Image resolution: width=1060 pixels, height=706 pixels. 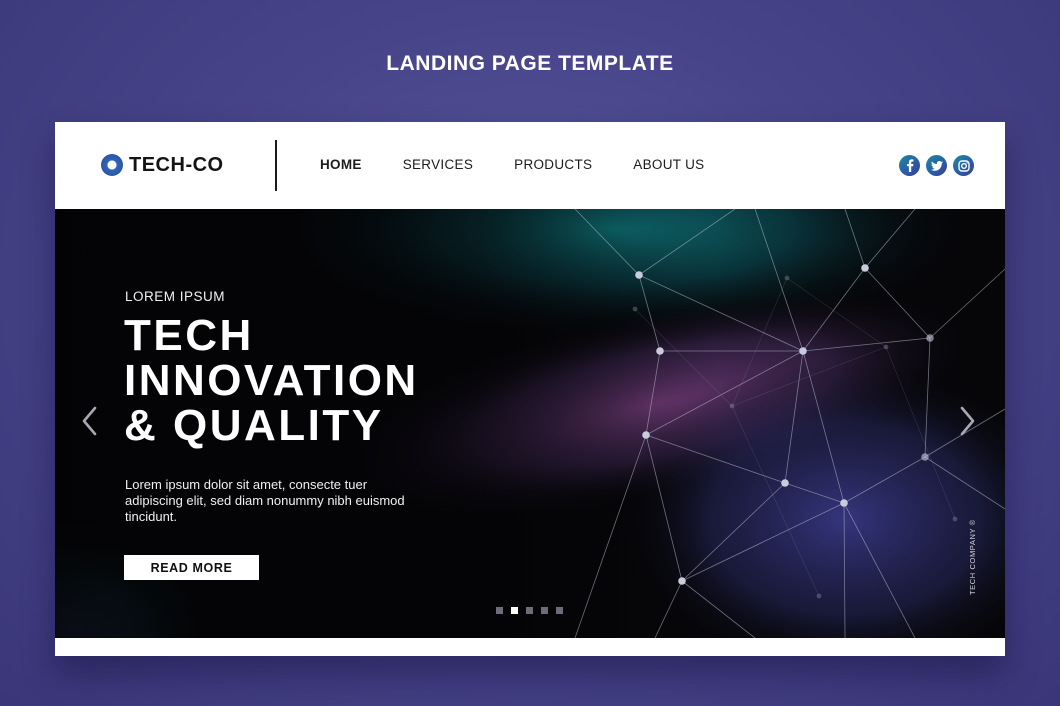 I want to click on logo-mark-icon, so click(x=112, y=165).